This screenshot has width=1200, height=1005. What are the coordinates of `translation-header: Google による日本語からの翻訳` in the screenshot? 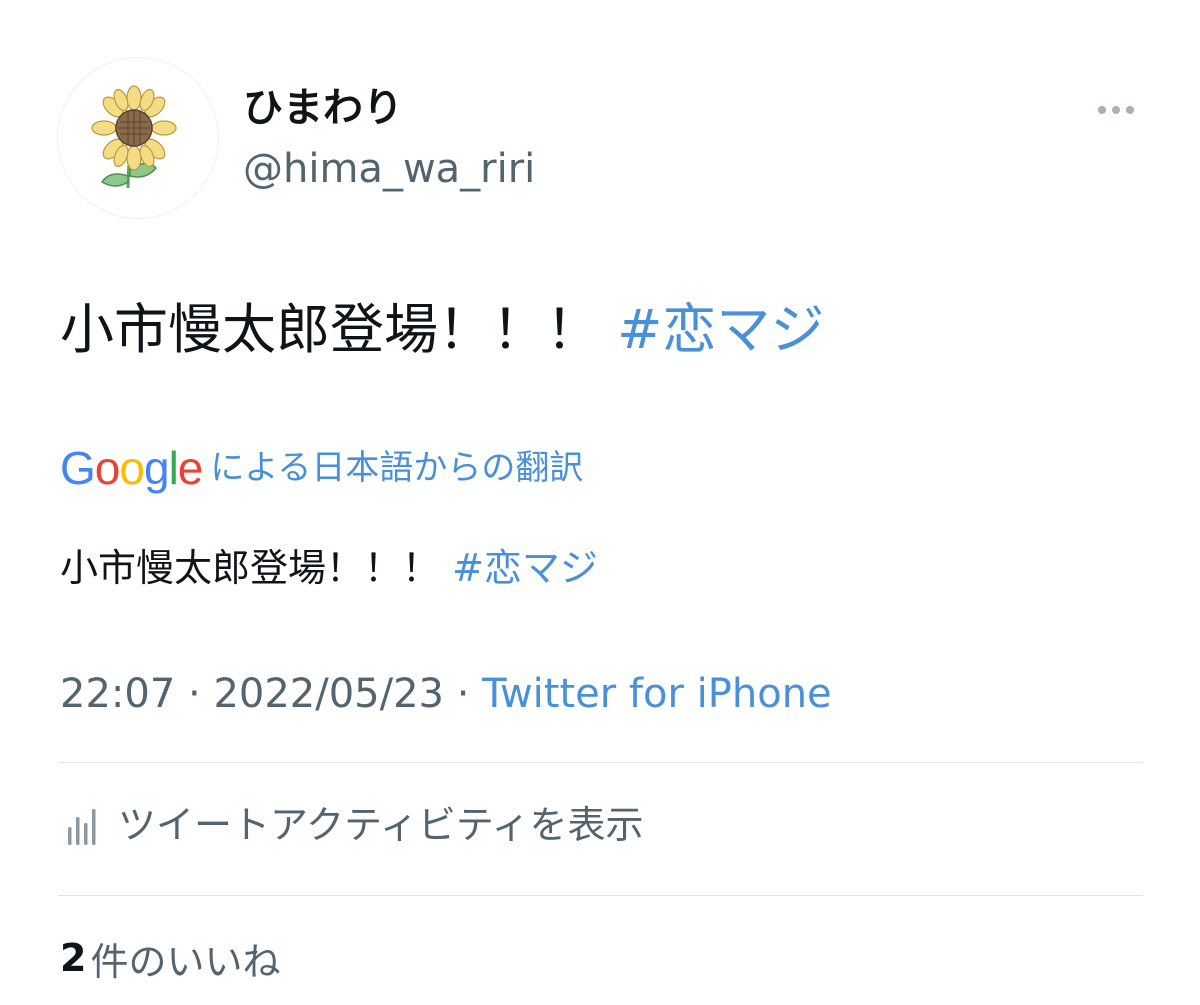 It's located at (321, 468).